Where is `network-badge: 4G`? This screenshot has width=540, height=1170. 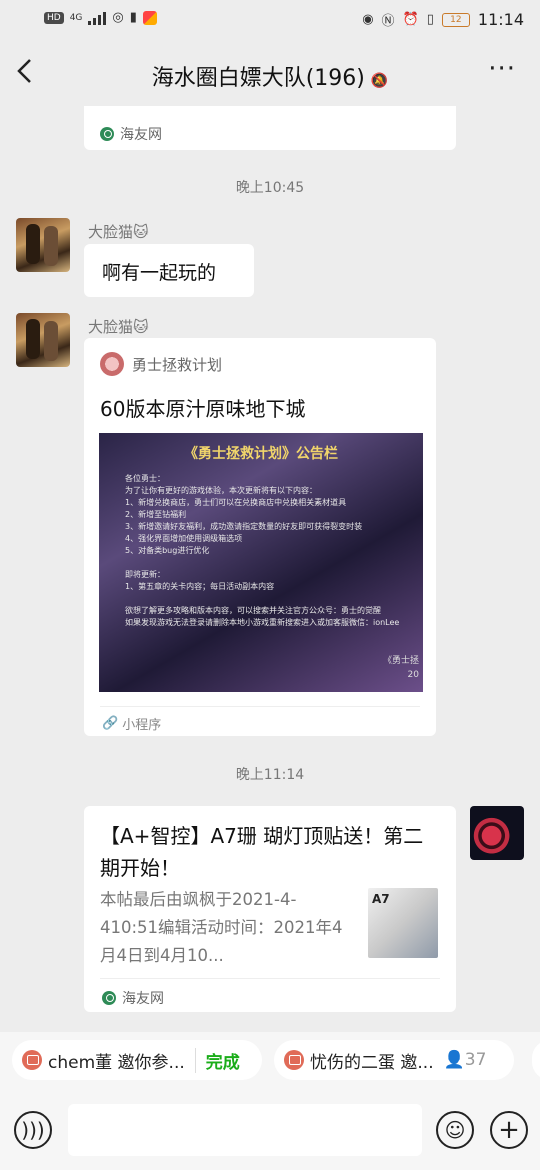
network-badge: 4G is located at coordinates (76, 17).